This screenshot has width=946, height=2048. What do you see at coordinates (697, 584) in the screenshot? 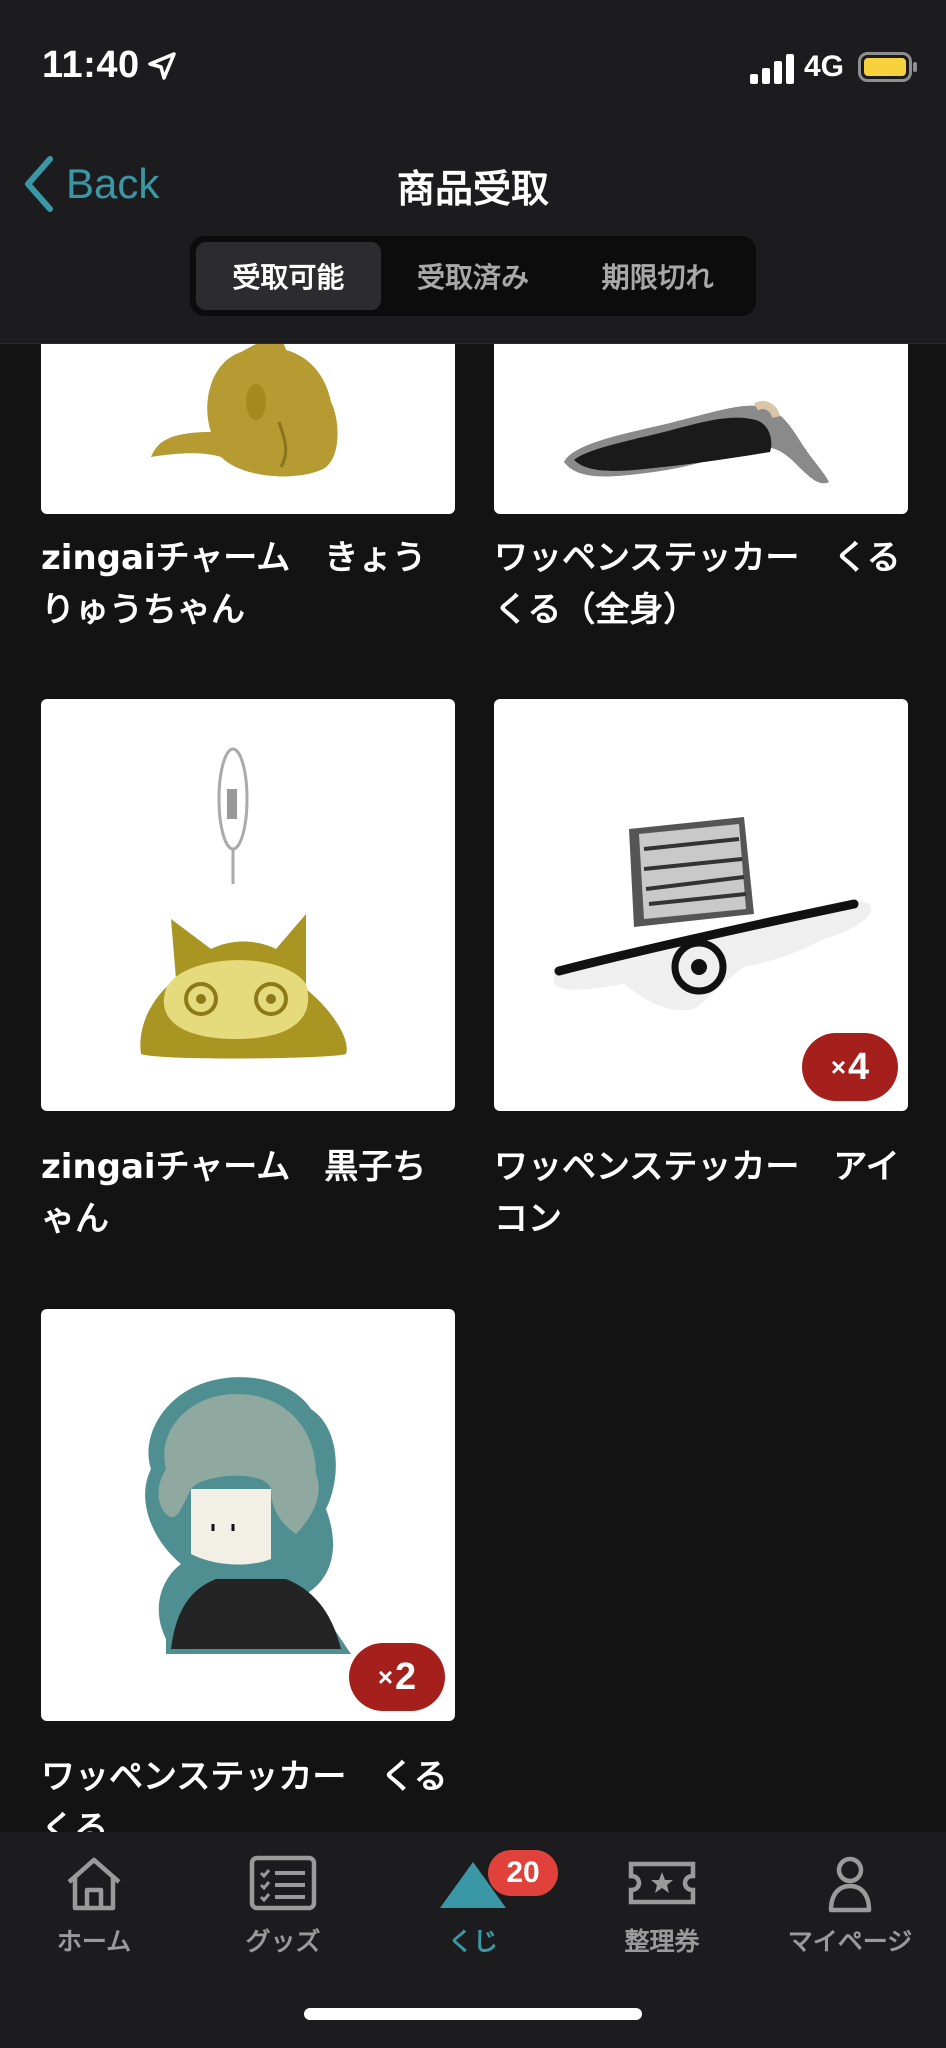
I see `product-title: ワッペンステッカー くるくる（全身）` at bounding box center [697, 584].